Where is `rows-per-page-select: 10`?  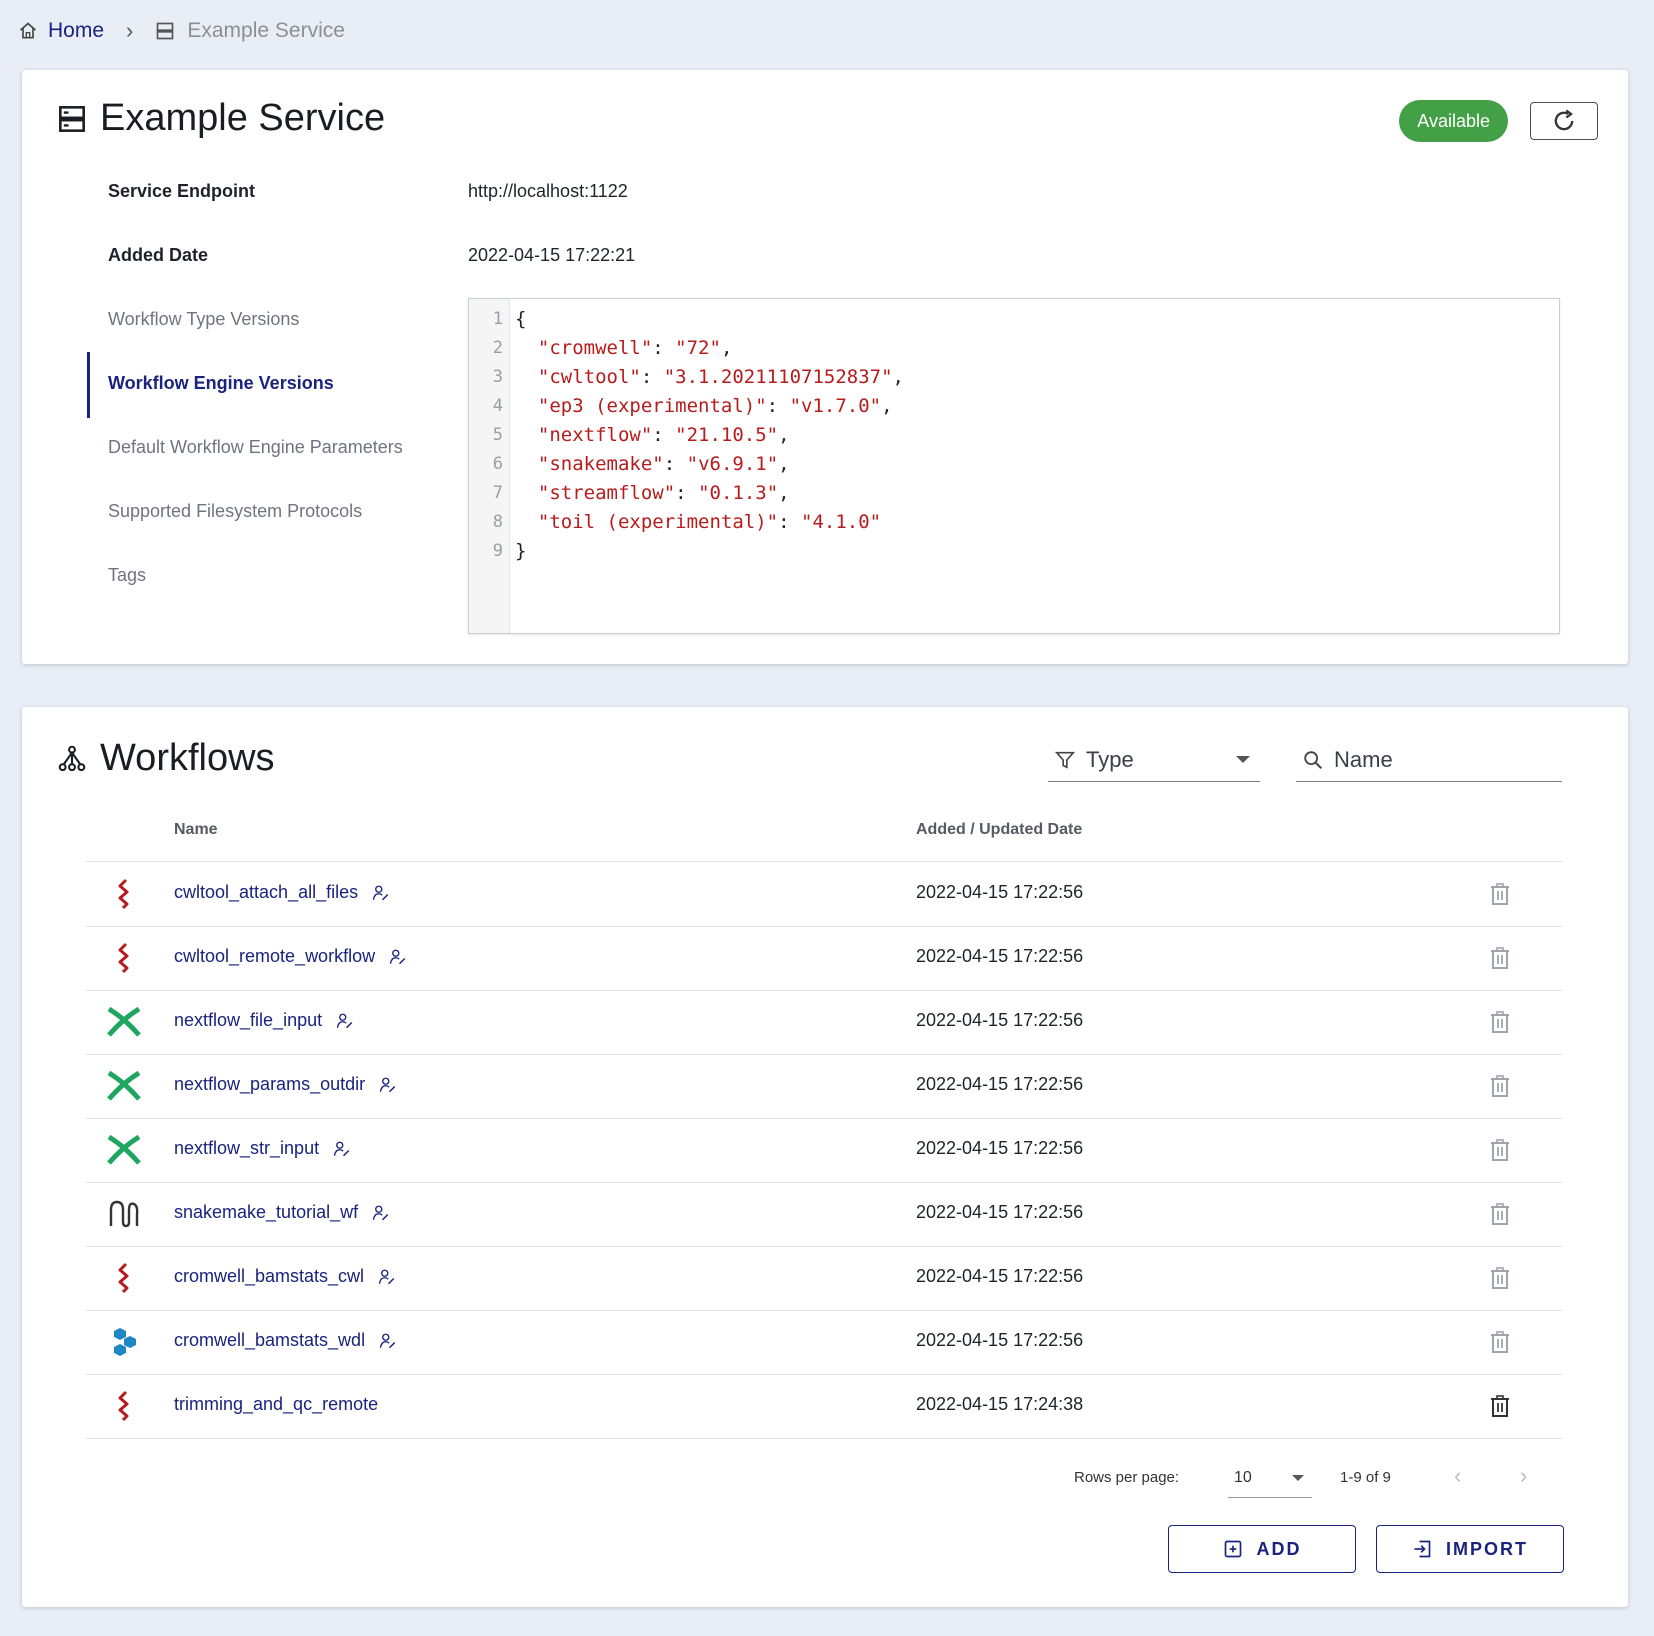 rows-per-page-select: 10 is located at coordinates (1270, 1478).